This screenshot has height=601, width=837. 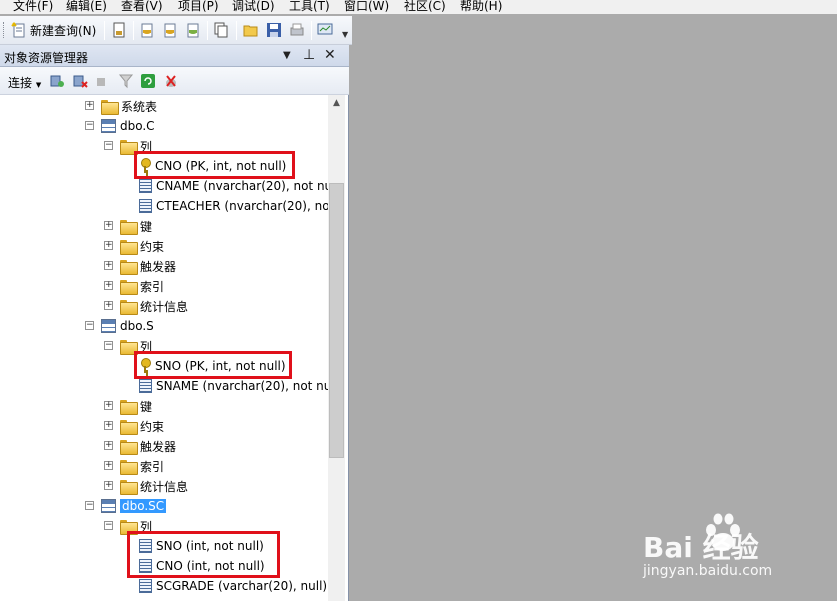 I want to click on tree-item-column-cteacher: CTEACHER (nvarchar(20), not, so click(x=233, y=206).